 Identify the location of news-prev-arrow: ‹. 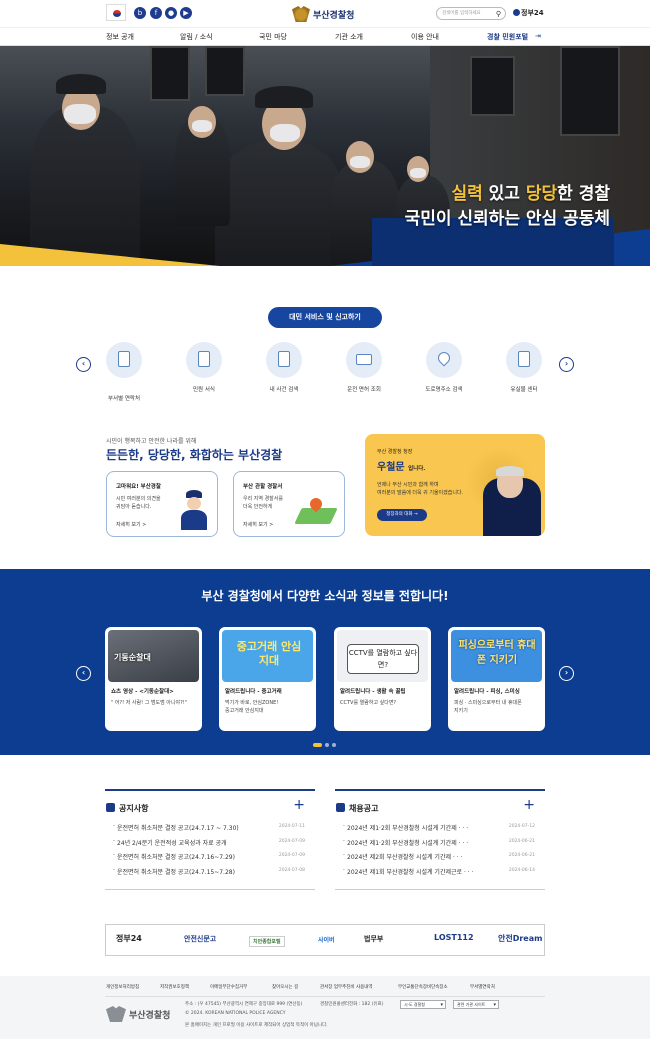
(83, 673).